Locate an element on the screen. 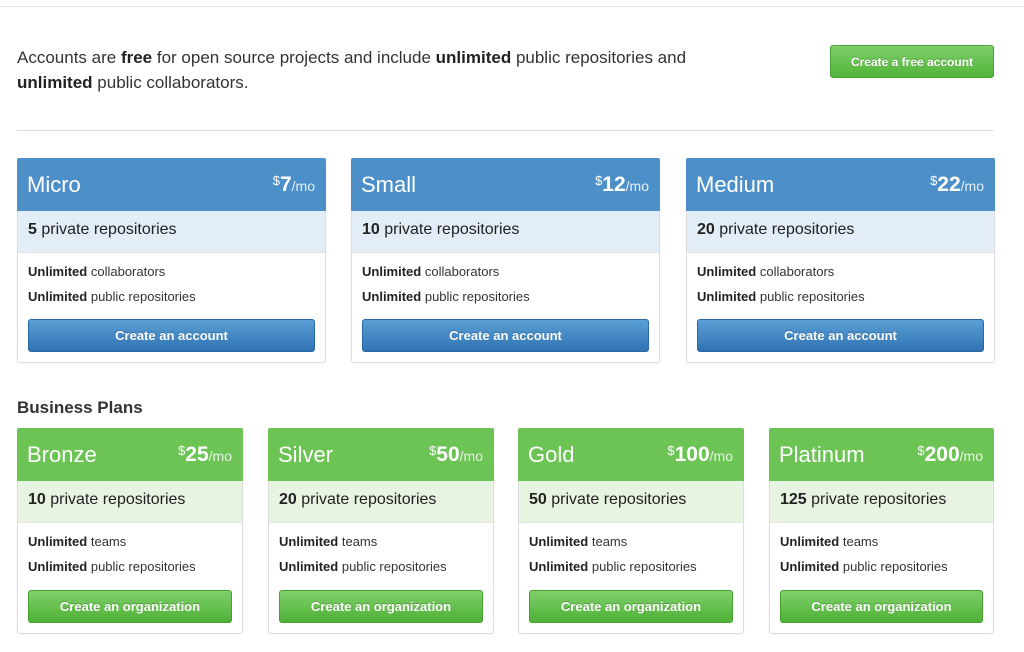 The width and height of the screenshot is (1024, 652). plan-repos: 125 private repositories is located at coordinates (881, 502).